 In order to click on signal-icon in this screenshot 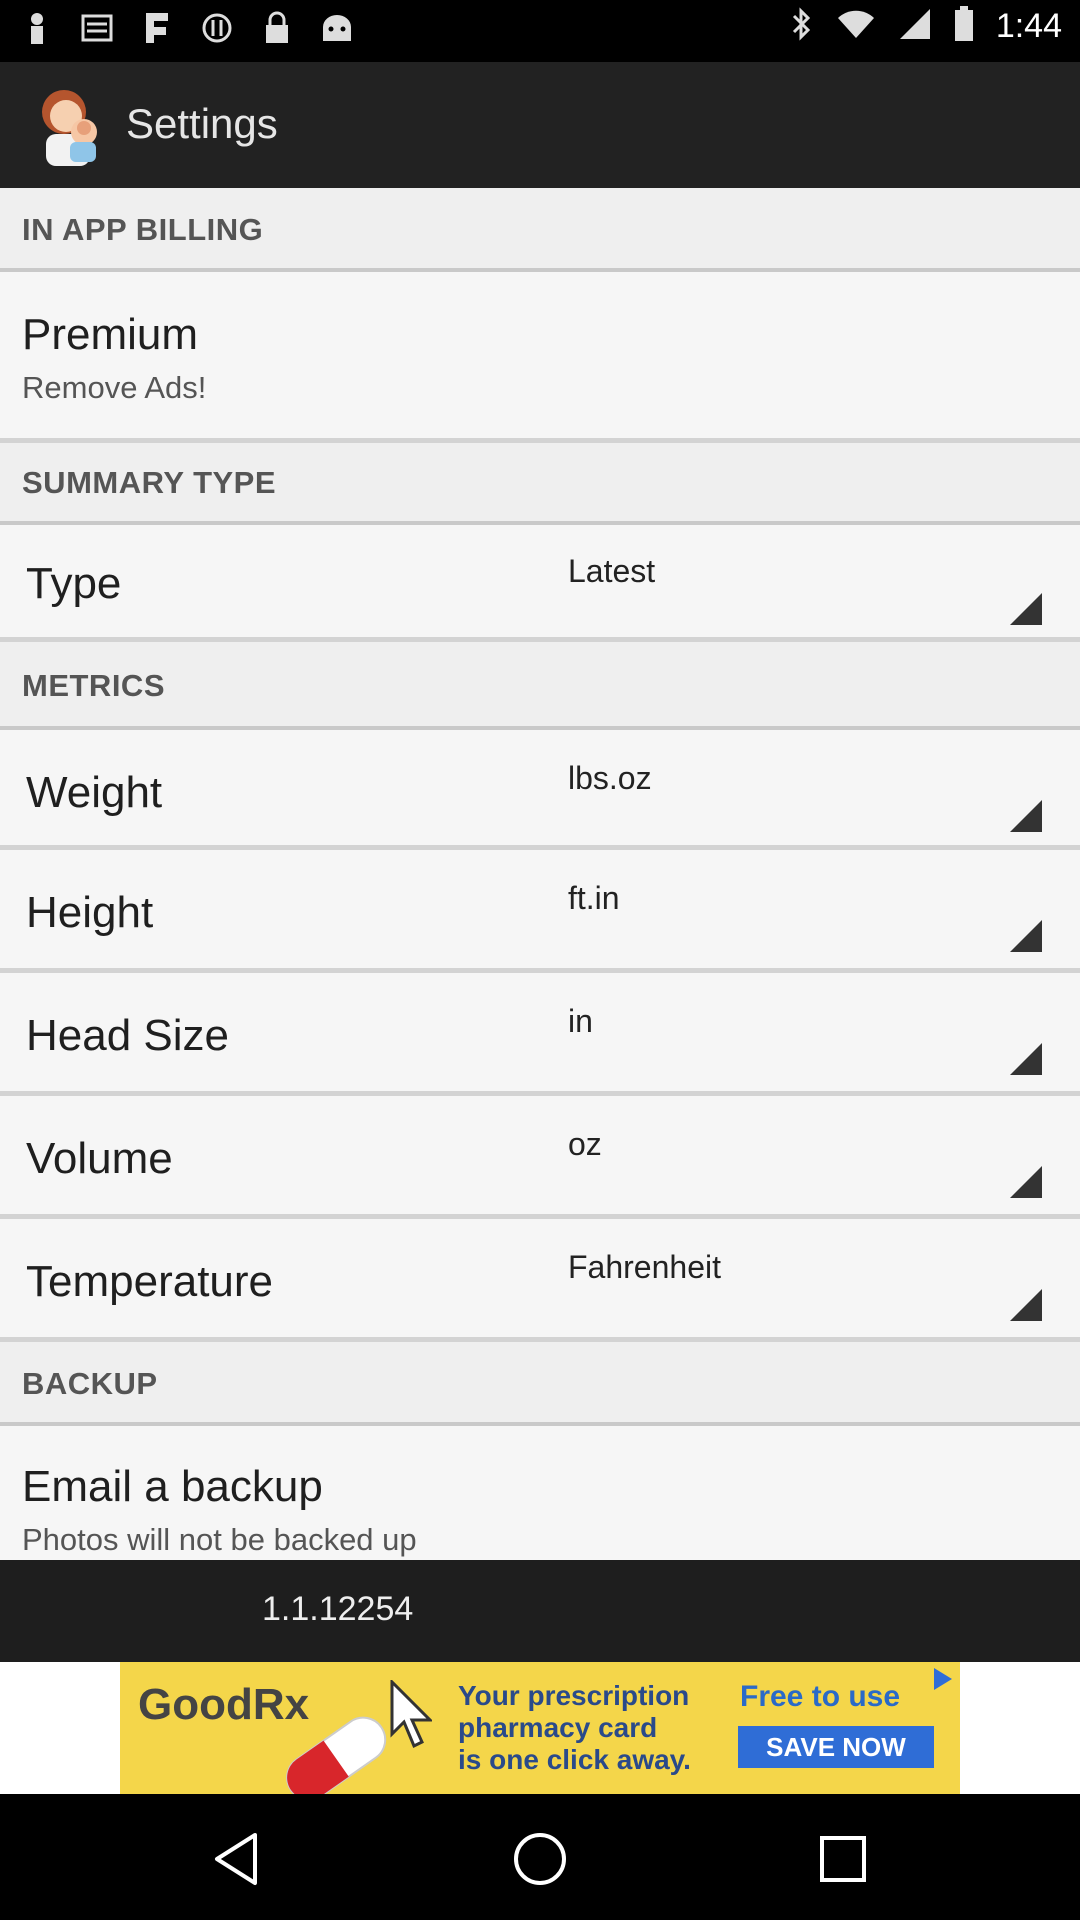, I will do `click(915, 26)`.